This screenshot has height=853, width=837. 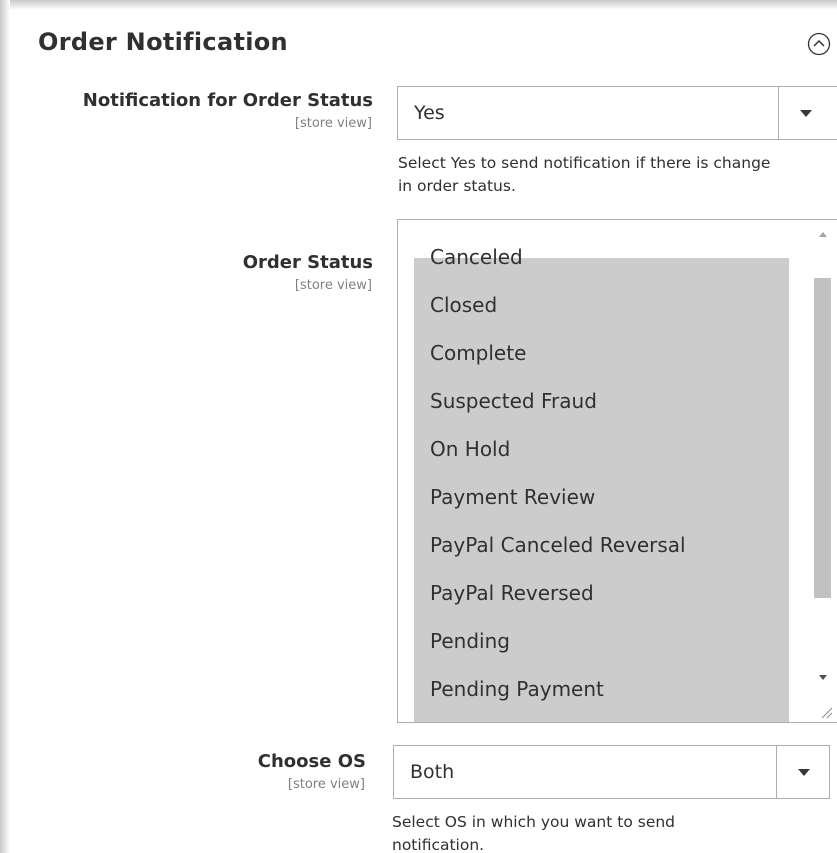 What do you see at coordinates (5, 426) in the screenshot?
I see `left-shadow` at bounding box center [5, 426].